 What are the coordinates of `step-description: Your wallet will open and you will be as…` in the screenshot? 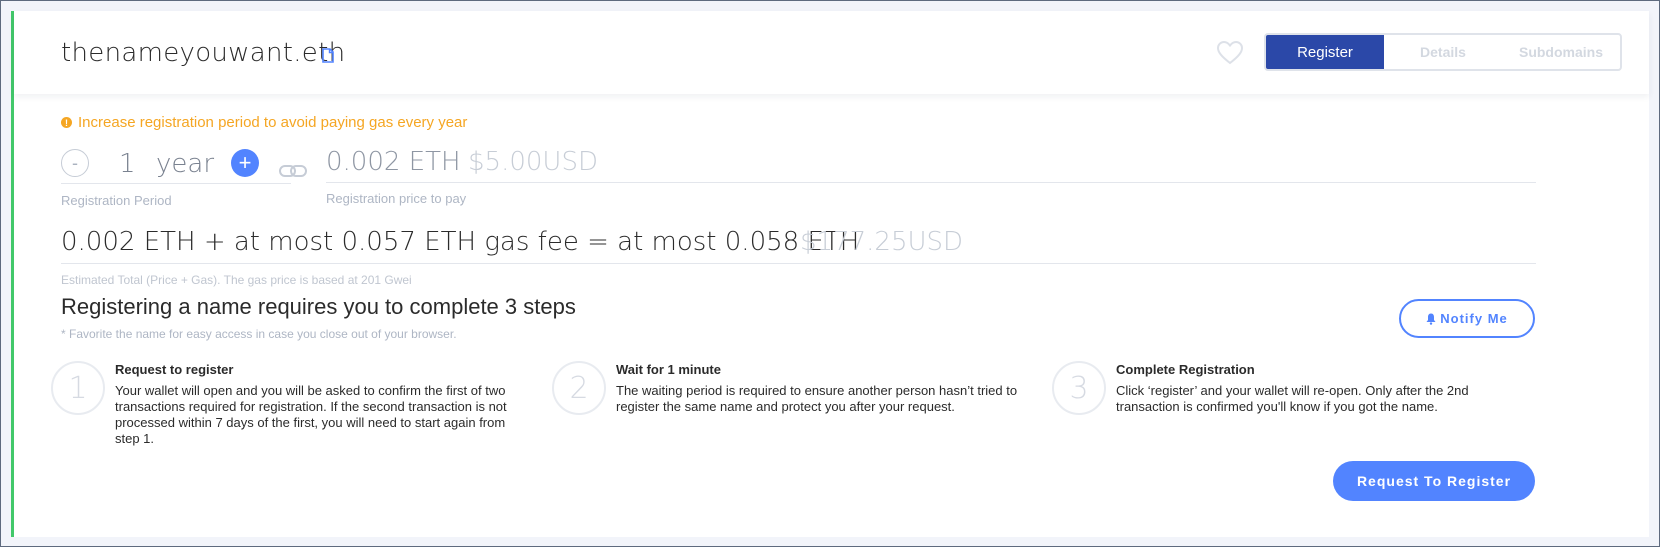 It's located at (311, 414).